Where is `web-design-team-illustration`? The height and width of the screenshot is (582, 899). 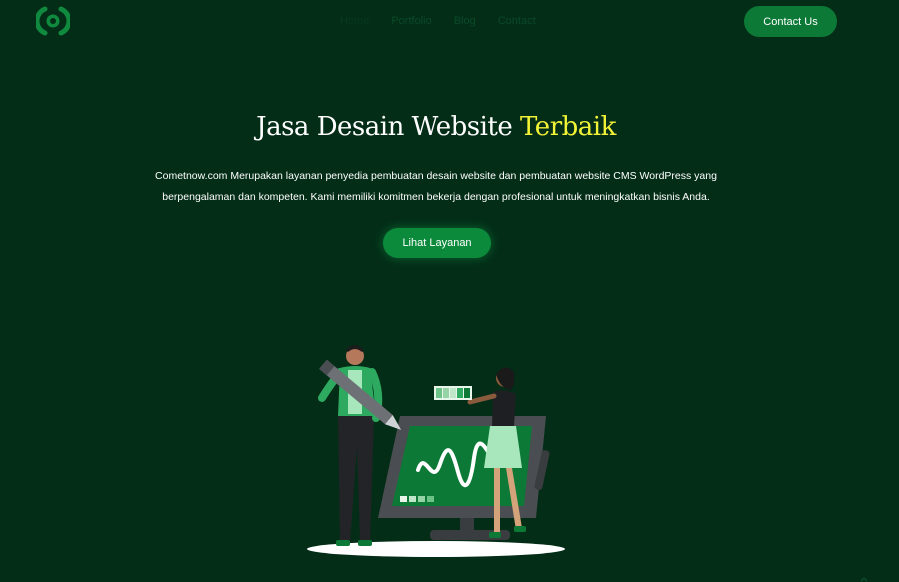 web-design-team-illustration is located at coordinates (436, 451).